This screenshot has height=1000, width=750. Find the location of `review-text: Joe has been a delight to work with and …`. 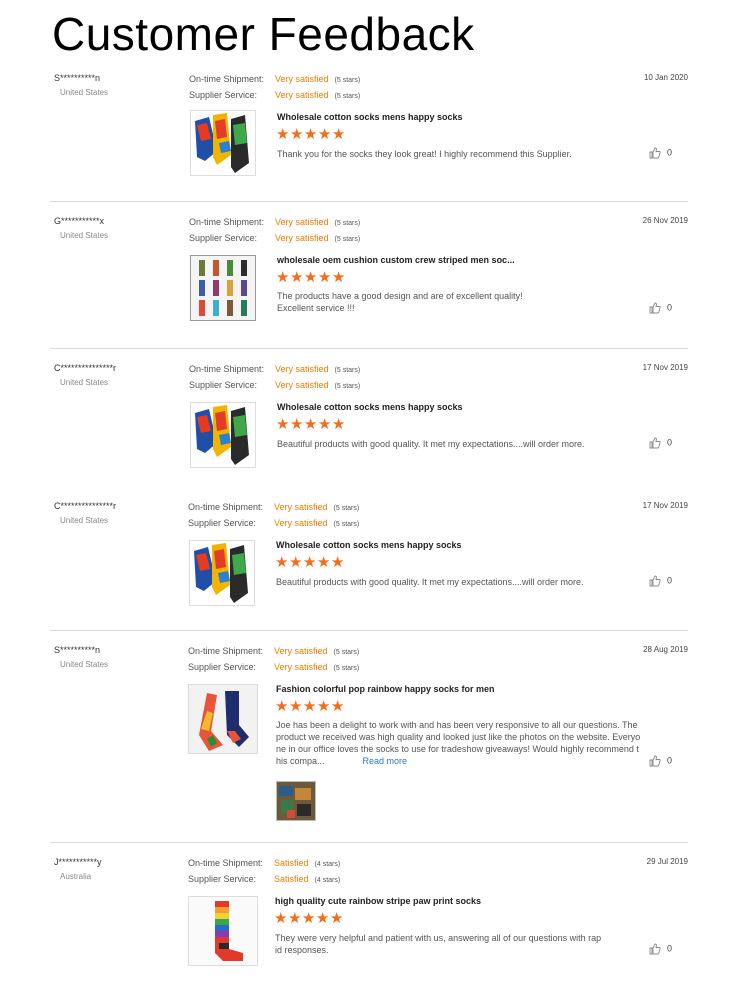

review-text: Joe has been a delight to work with and … is located at coordinates (462, 743).